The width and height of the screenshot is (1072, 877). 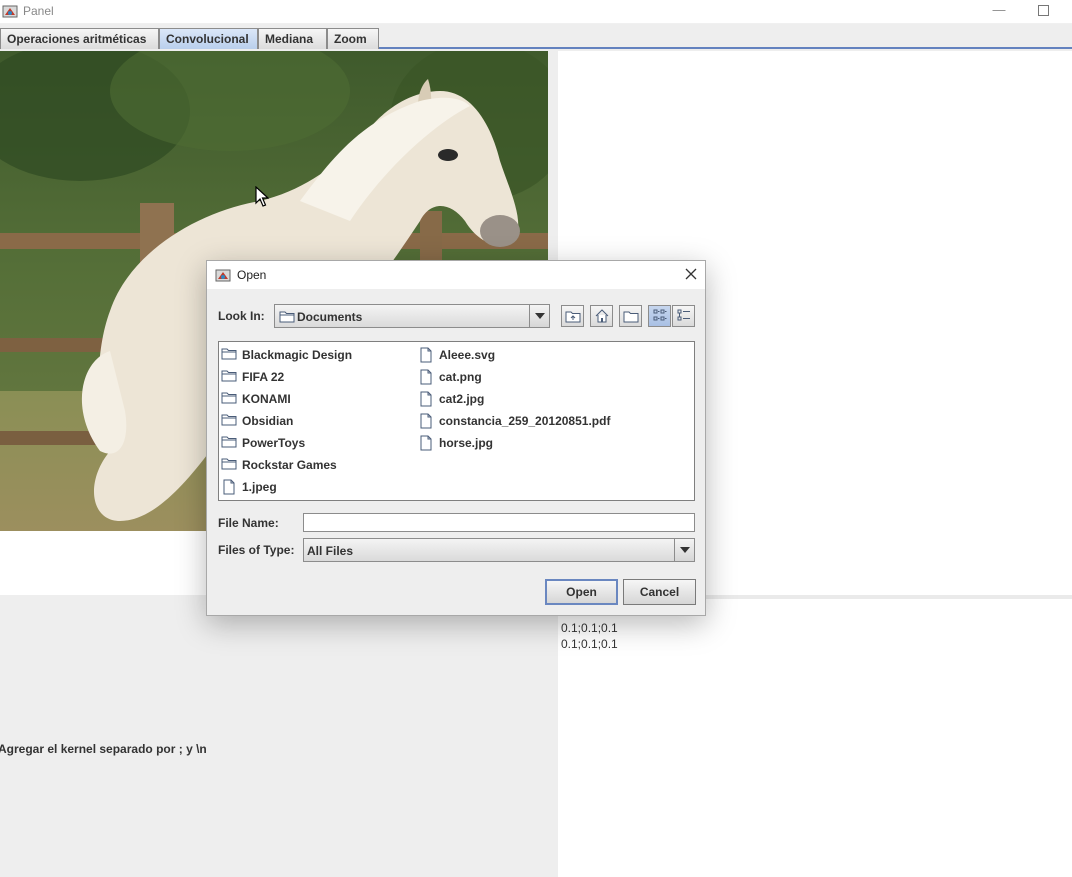 I want to click on close-icon, so click(x=691, y=274).